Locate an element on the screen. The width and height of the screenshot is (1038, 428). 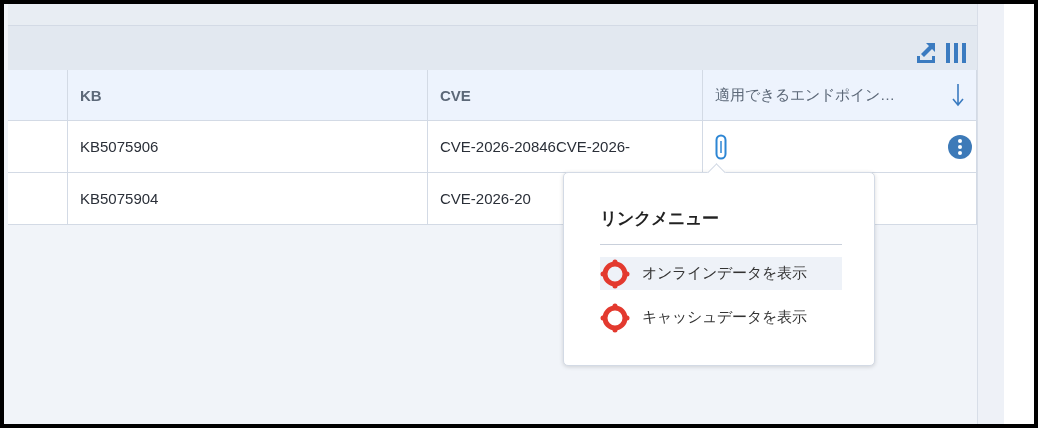
table-cell: KB5075906 is located at coordinates (119, 146).